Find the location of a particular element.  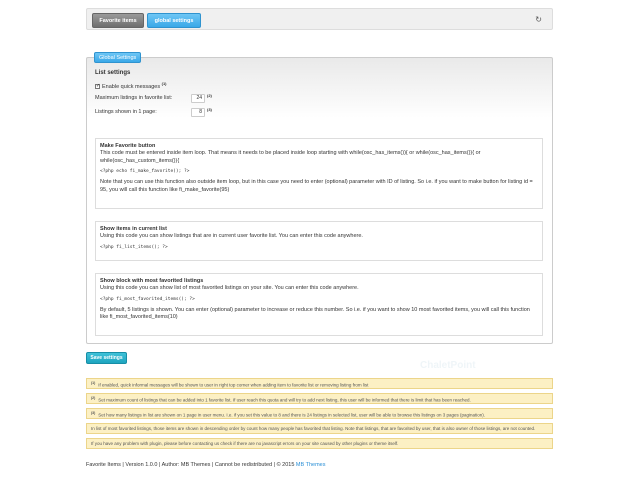

max-listings-input: 24 is located at coordinates (198, 98).